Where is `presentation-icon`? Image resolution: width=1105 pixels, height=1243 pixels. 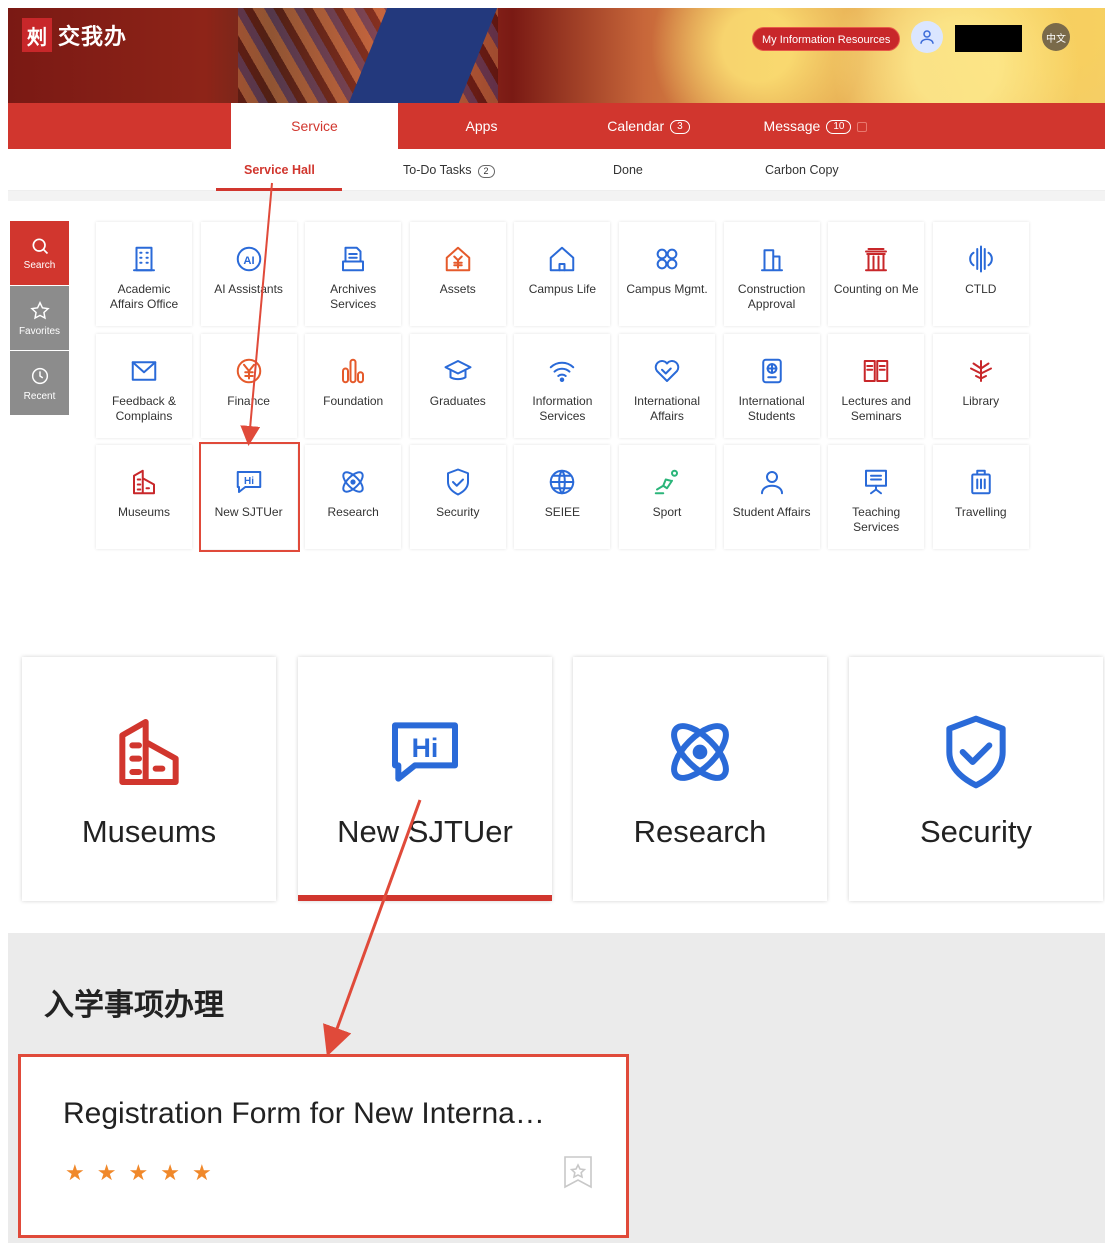 presentation-icon is located at coordinates (876, 482).